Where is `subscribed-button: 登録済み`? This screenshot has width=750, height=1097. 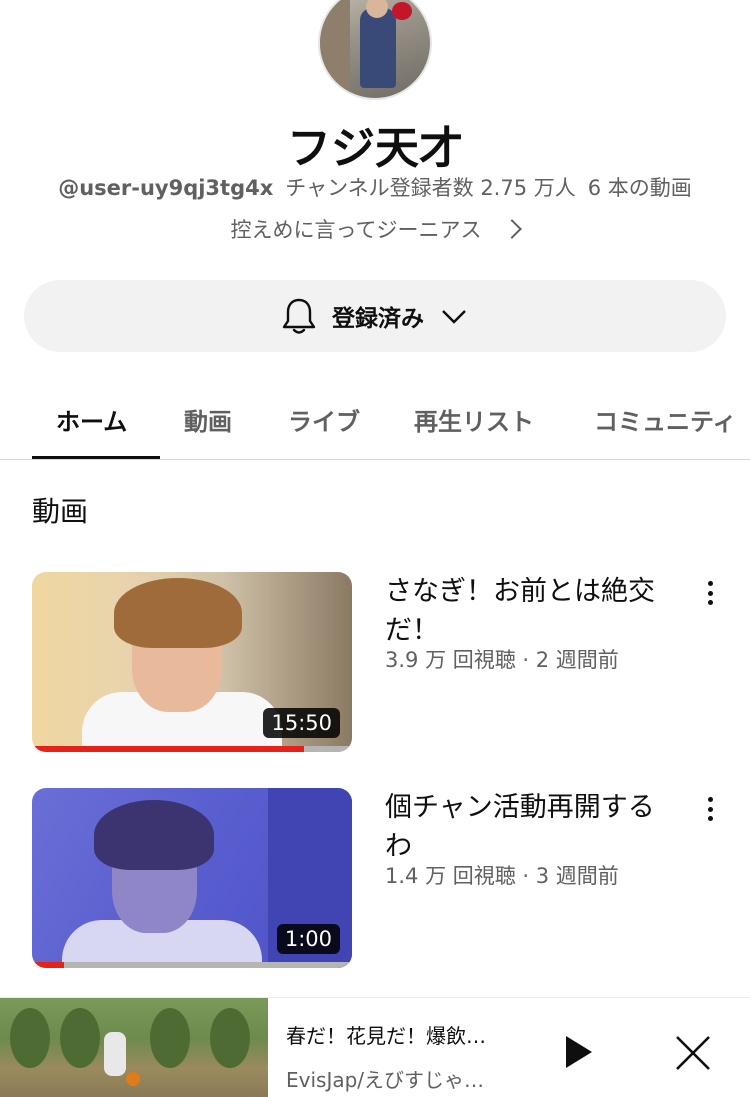
subscribed-button: 登録済み is located at coordinates (375, 316).